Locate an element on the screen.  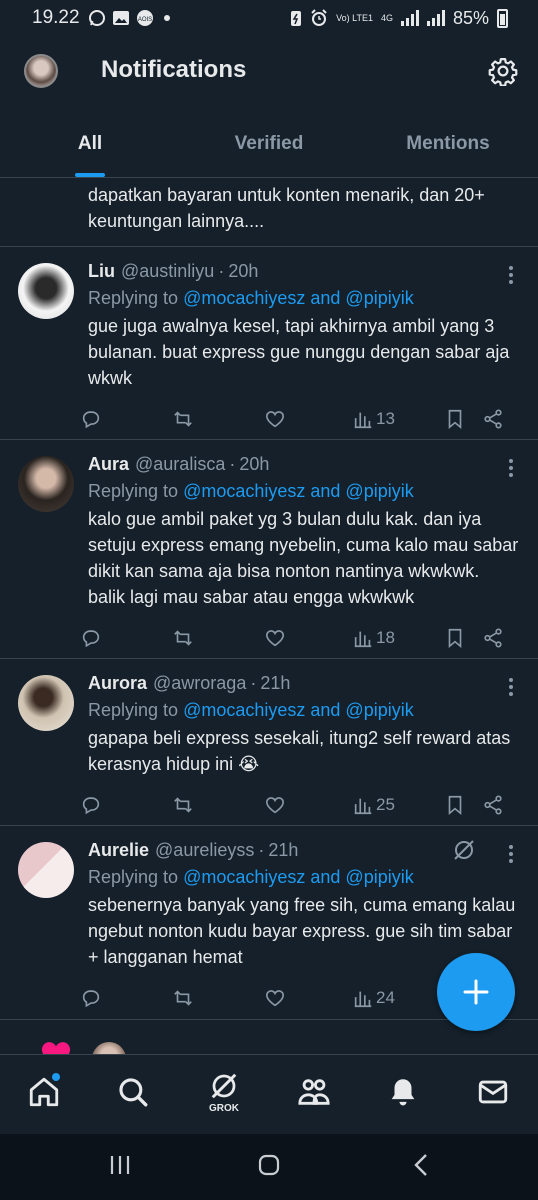
network-type-label: 4G is located at coordinates (386, 17).